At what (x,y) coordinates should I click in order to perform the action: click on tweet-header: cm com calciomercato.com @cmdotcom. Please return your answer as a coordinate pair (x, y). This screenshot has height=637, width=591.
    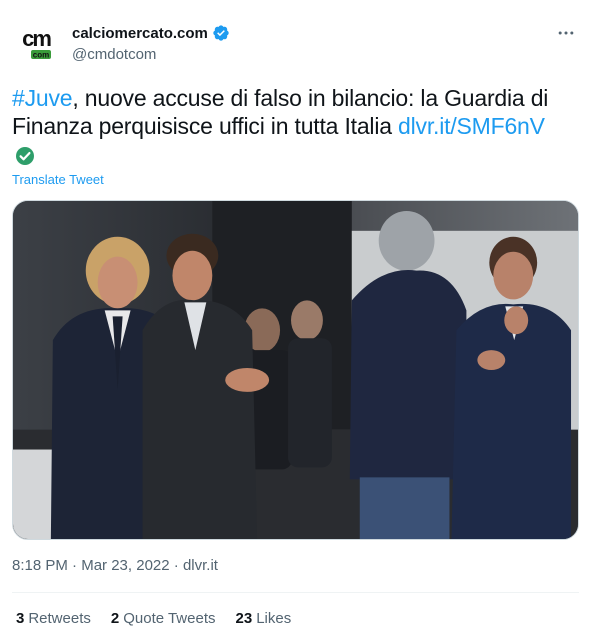
    Looking at the image, I should click on (295, 42).